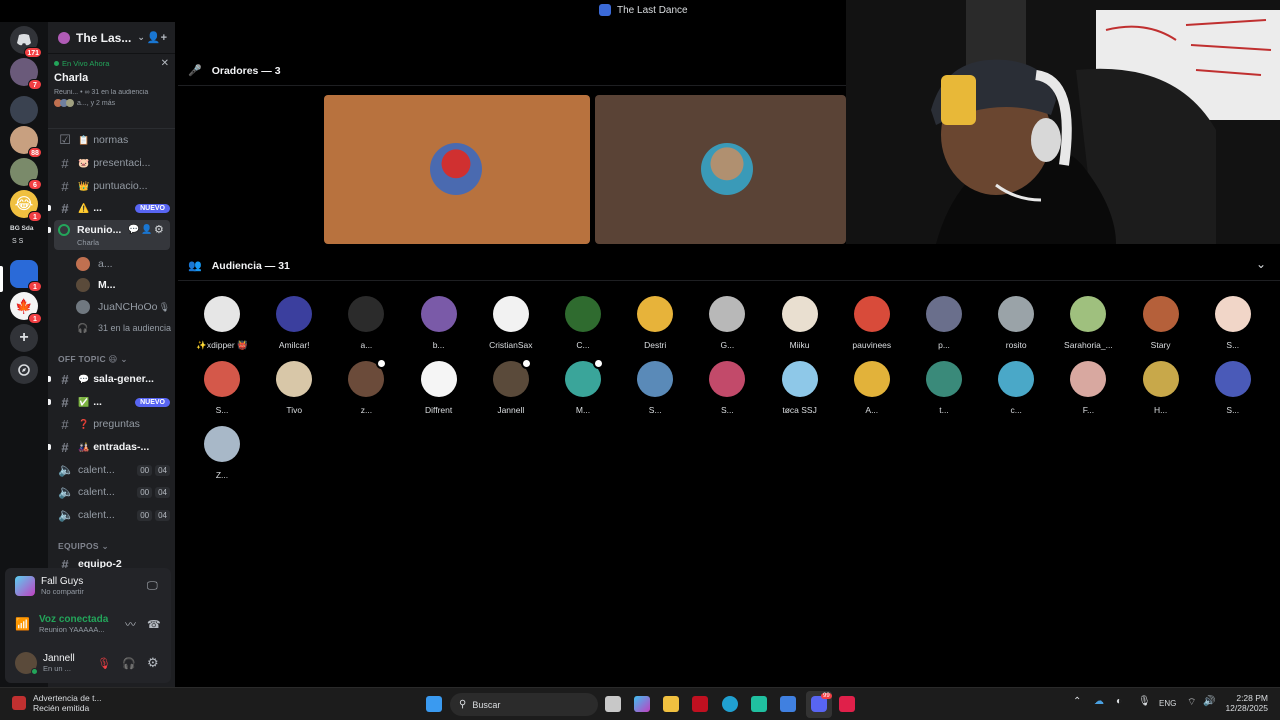 The height and width of the screenshot is (720, 1280). I want to click on language-indicator: ENG, so click(1167, 703).